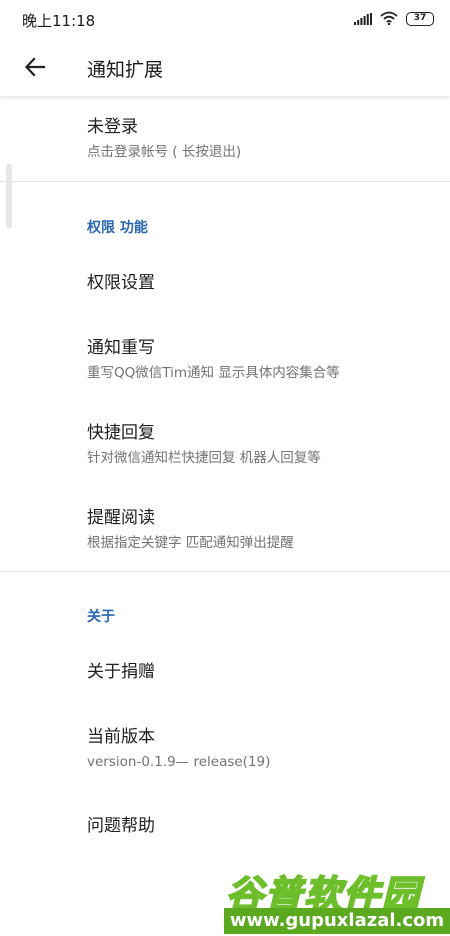  I want to click on pref-current-version: 当前版本 version-0.1.9— release(19), so click(258, 748).